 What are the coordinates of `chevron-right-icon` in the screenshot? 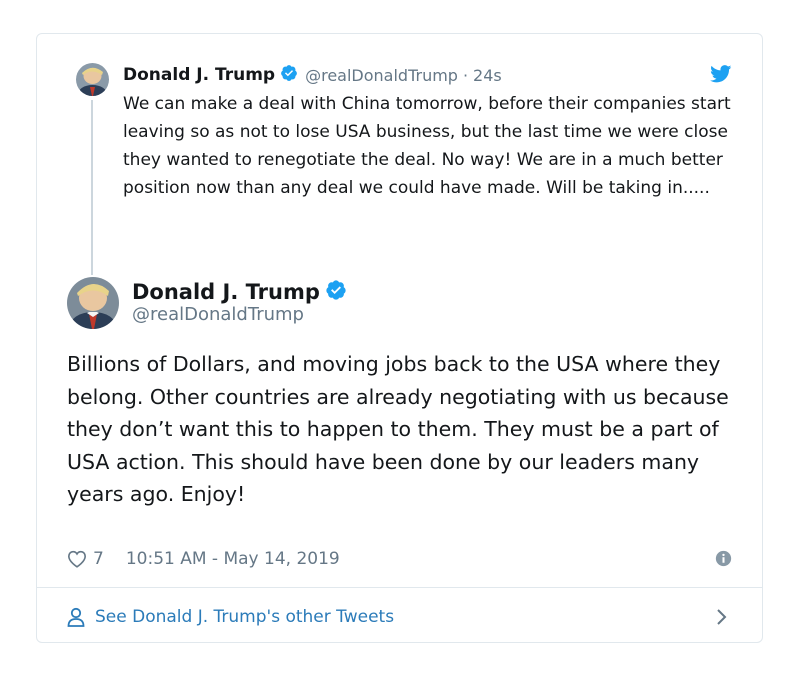 It's located at (722, 617).